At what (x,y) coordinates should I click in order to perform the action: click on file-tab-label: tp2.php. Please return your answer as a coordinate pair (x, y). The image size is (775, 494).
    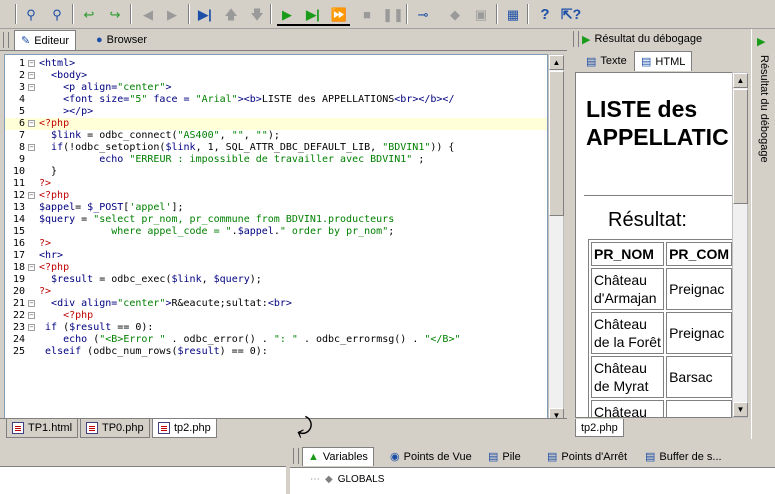
    Looking at the image, I should click on (192, 428).